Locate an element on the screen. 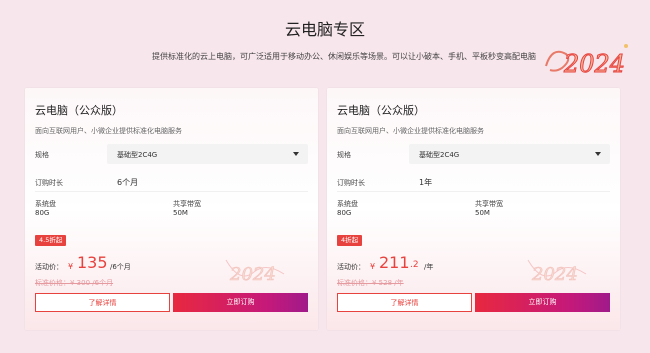 The image size is (650, 353). duration-value: 6个月 is located at coordinates (128, 182).